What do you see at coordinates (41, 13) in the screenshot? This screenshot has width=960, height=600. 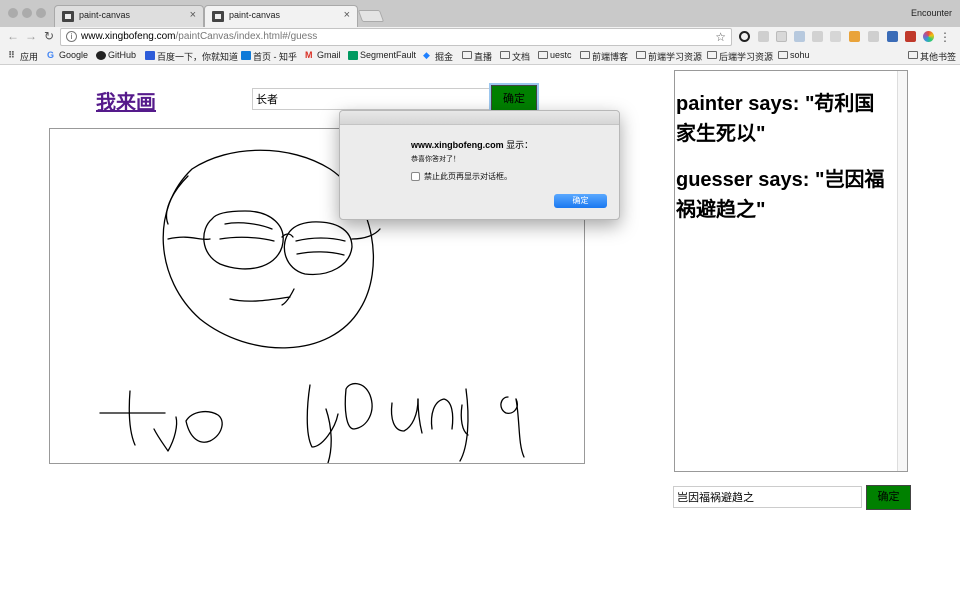 I see `maximize-window-icon` at bounding box center [41, 13].